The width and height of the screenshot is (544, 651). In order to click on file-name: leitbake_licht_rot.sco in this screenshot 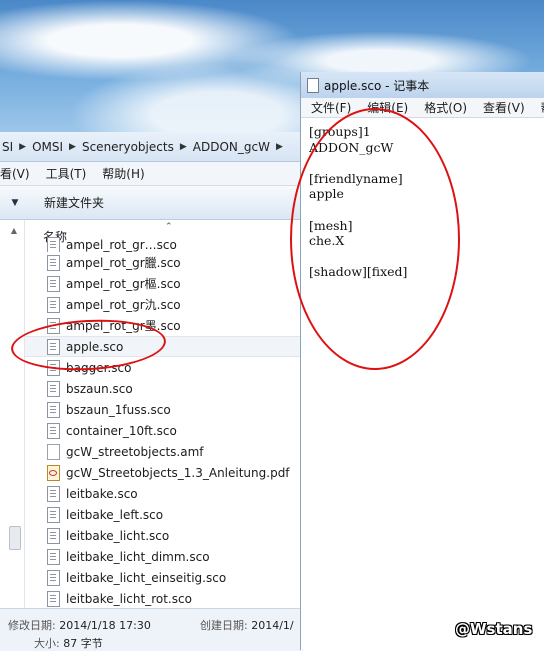, I will do `click(129, 598)`.